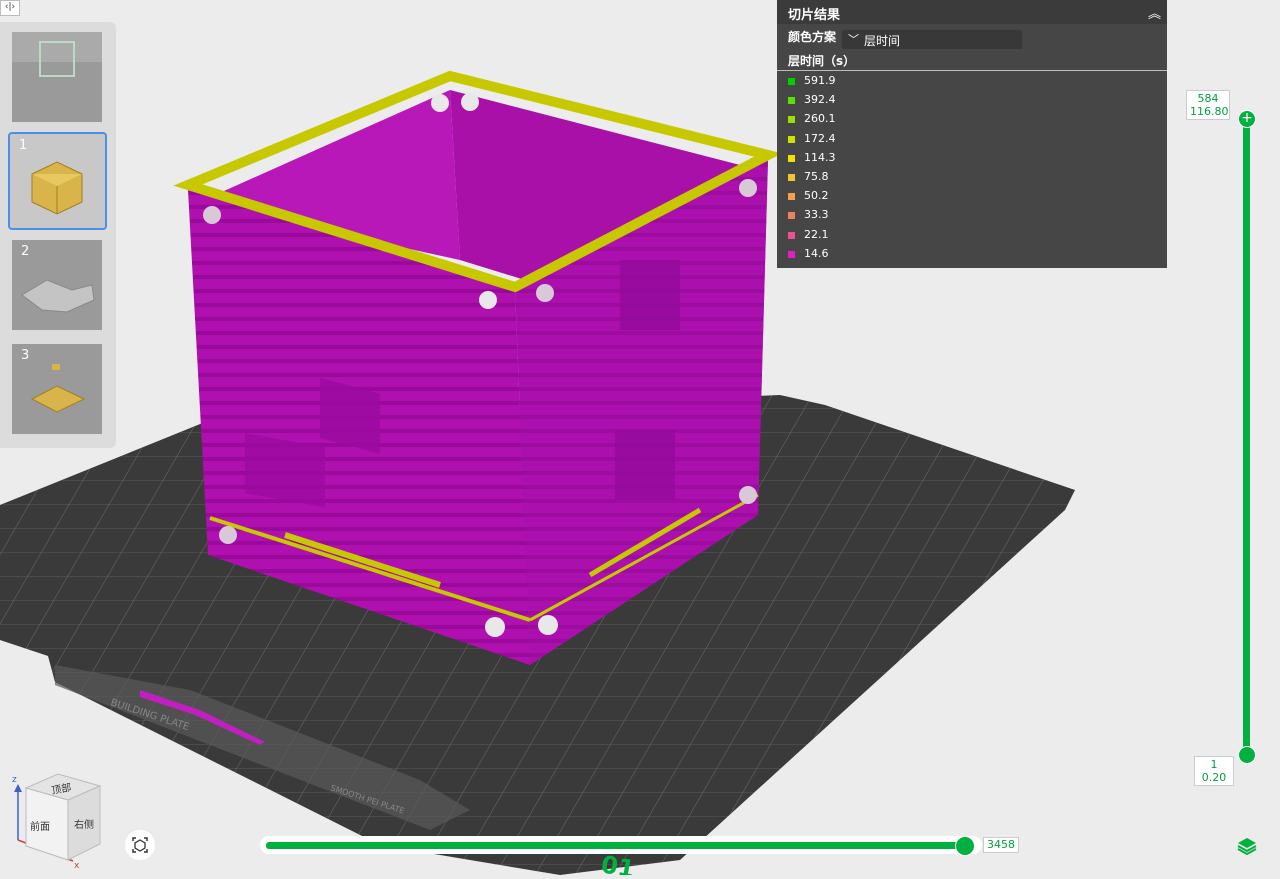 This screenshot has width=1280, height=879. What do you see at coordinates (820, 157) in the screenshot?
I see `legend-value: 114.3` at bounding box center [820, 157].